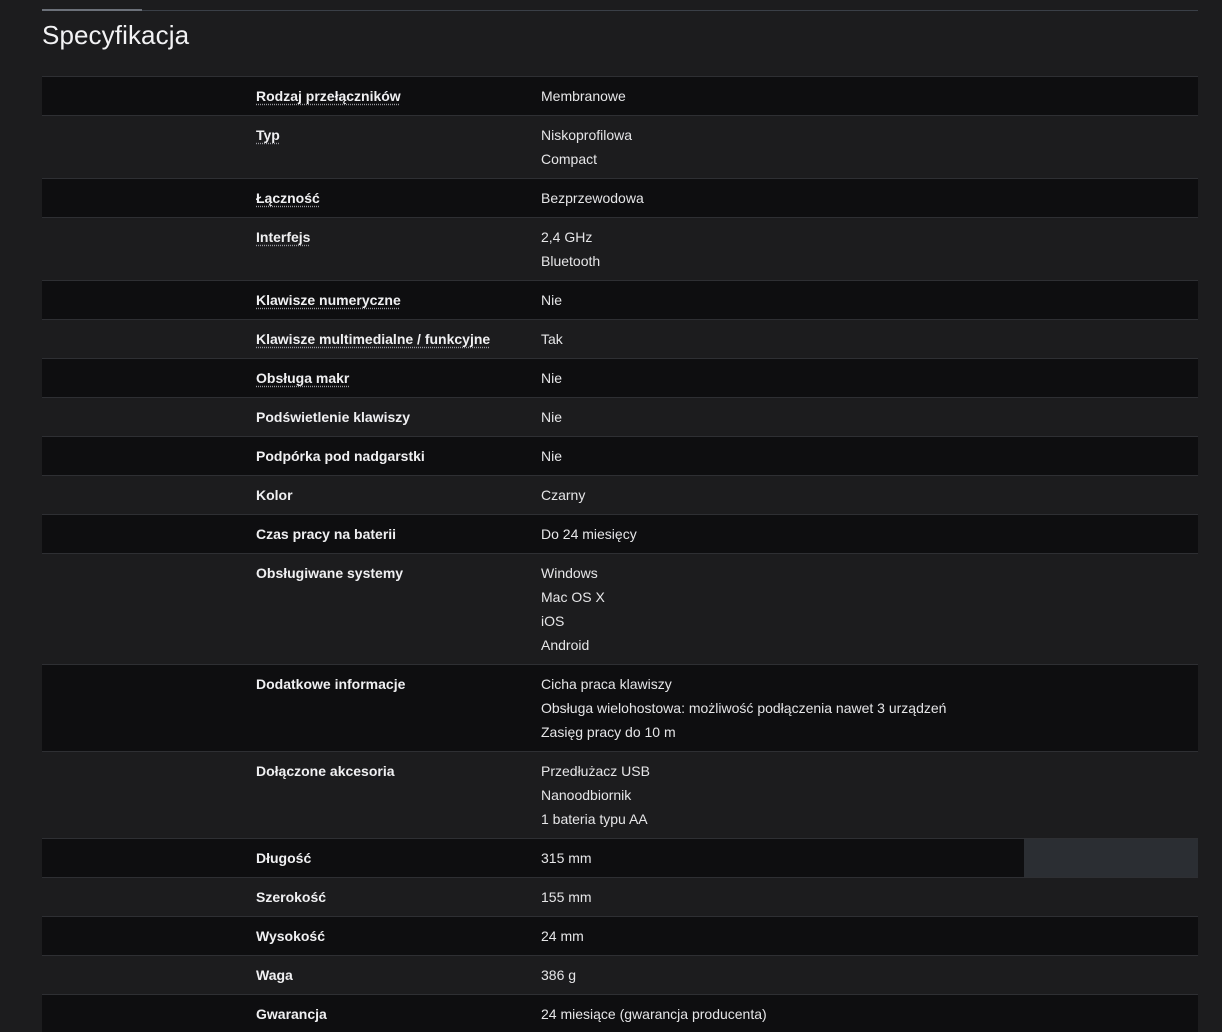  What do you see at coordinates (291, 708) in the screenshot?
I see `spec-name: Dodatkowe informacje` at bounding box center [291, 708].